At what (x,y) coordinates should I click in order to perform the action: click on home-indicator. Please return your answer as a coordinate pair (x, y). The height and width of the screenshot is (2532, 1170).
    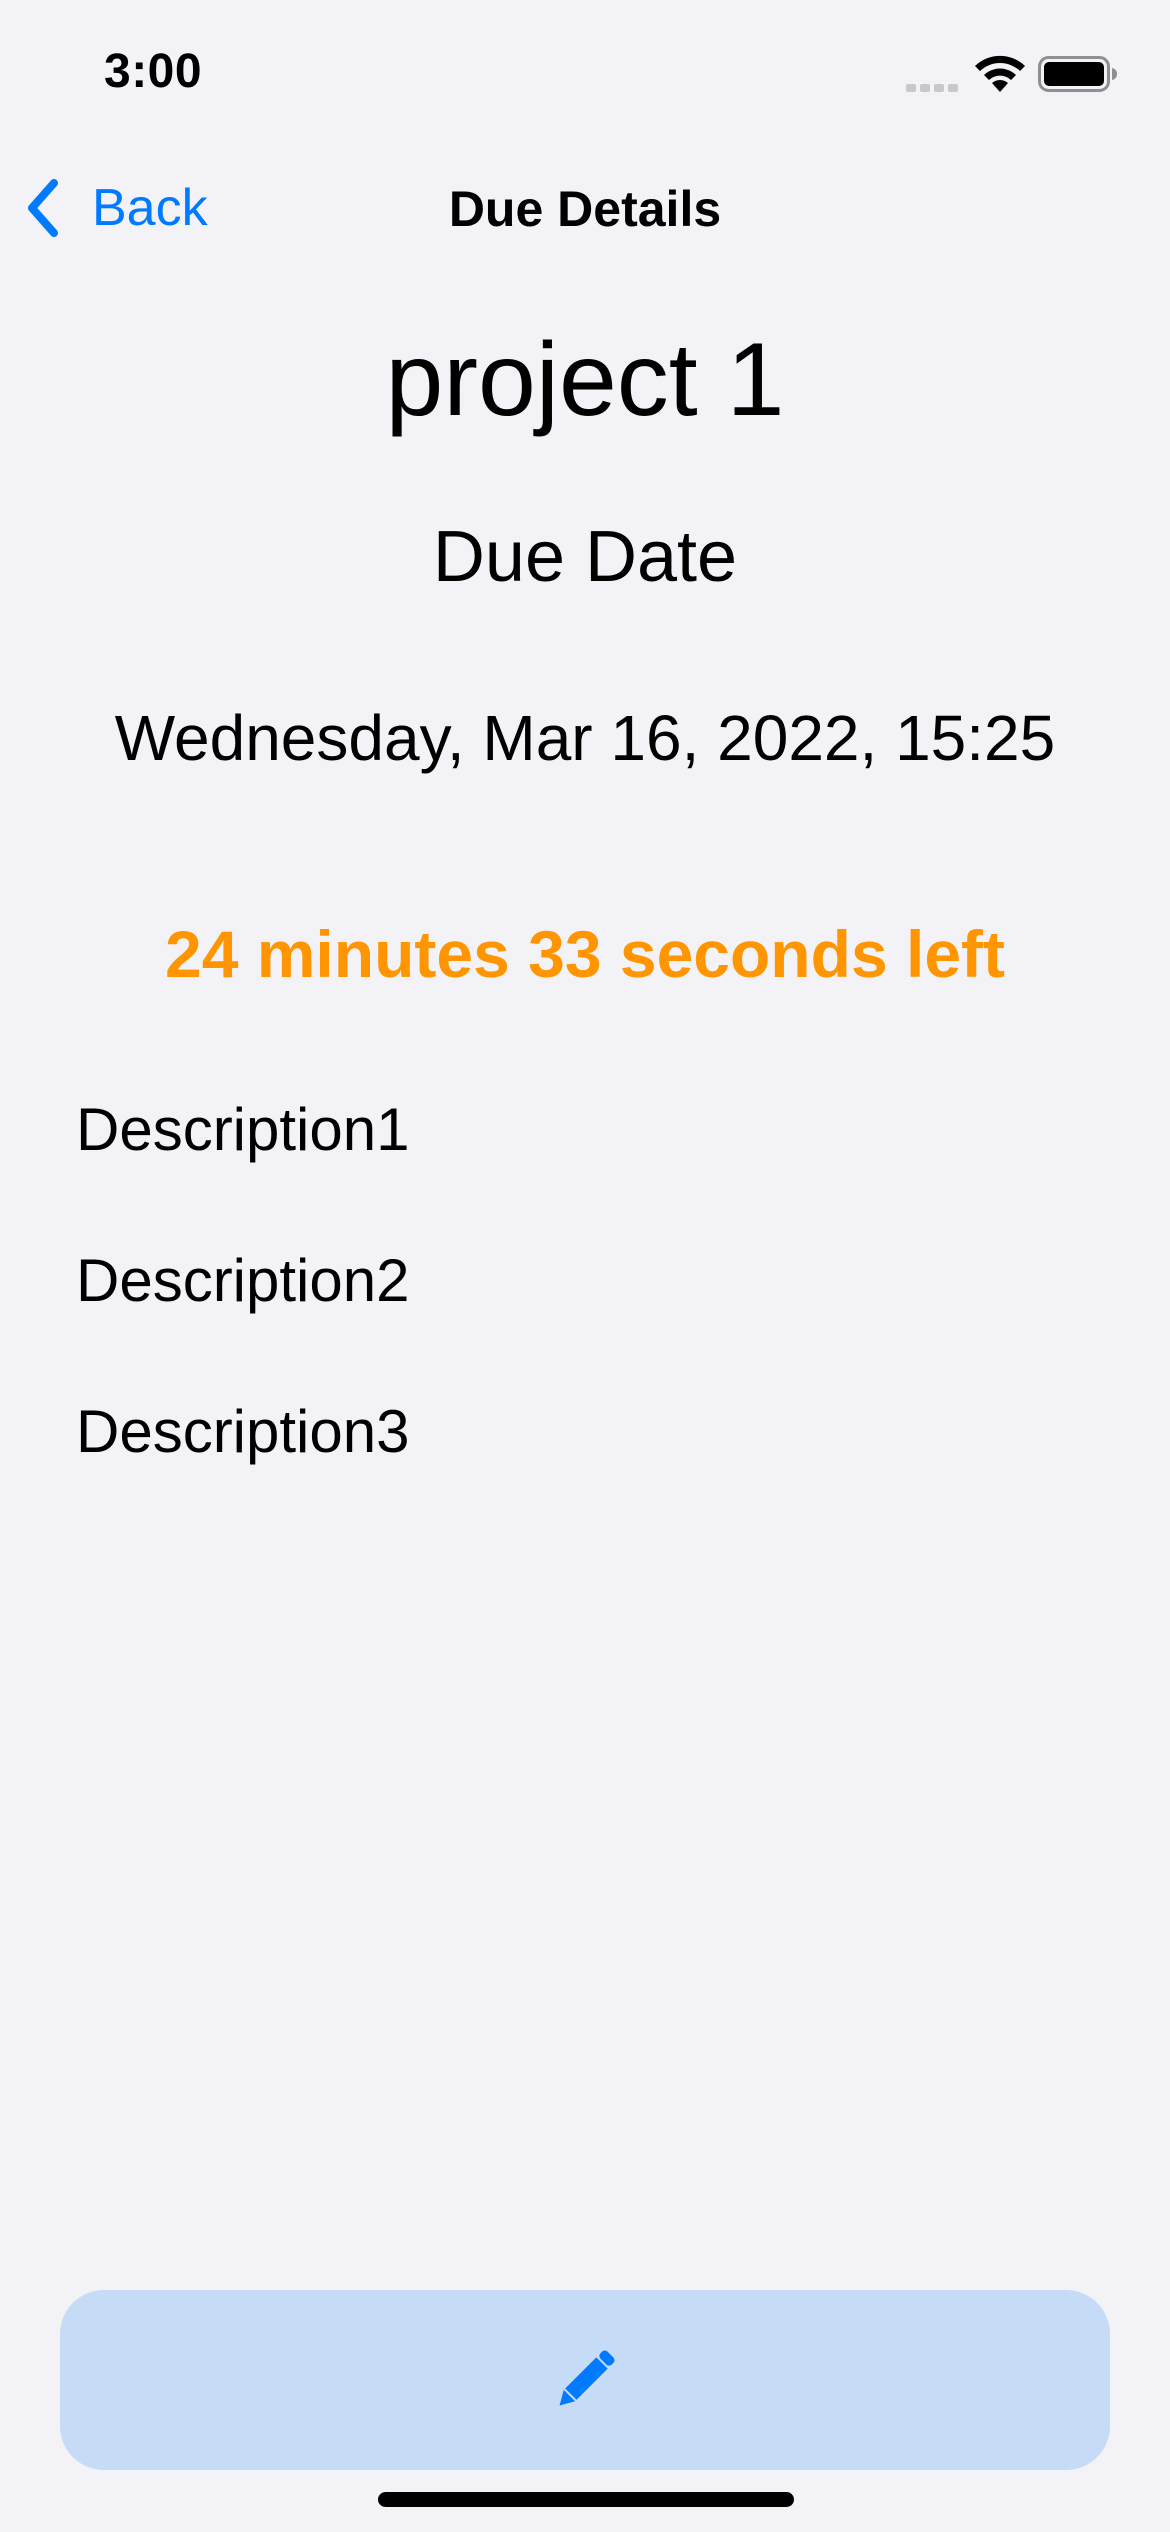
    Looking at the image, I should click on (586, 2499).